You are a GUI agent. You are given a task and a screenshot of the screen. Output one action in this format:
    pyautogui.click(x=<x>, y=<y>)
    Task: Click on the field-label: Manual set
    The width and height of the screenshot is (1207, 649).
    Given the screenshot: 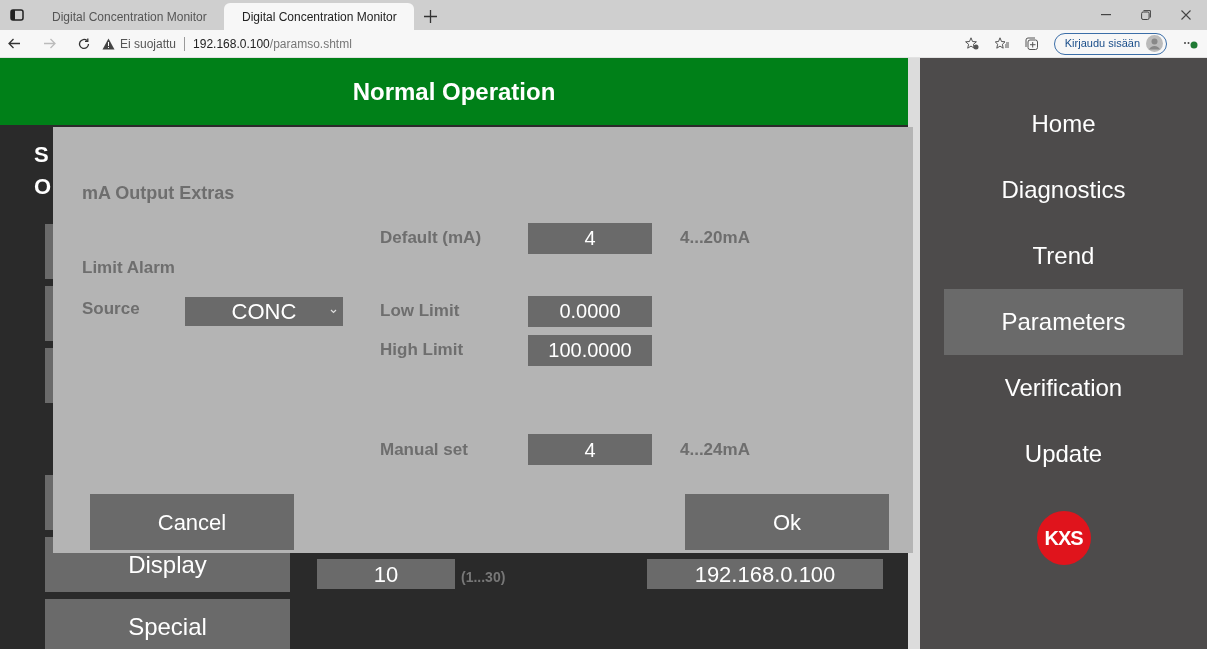 What is the action you would take?
    pyautogui.click(x=424, y=449)
    